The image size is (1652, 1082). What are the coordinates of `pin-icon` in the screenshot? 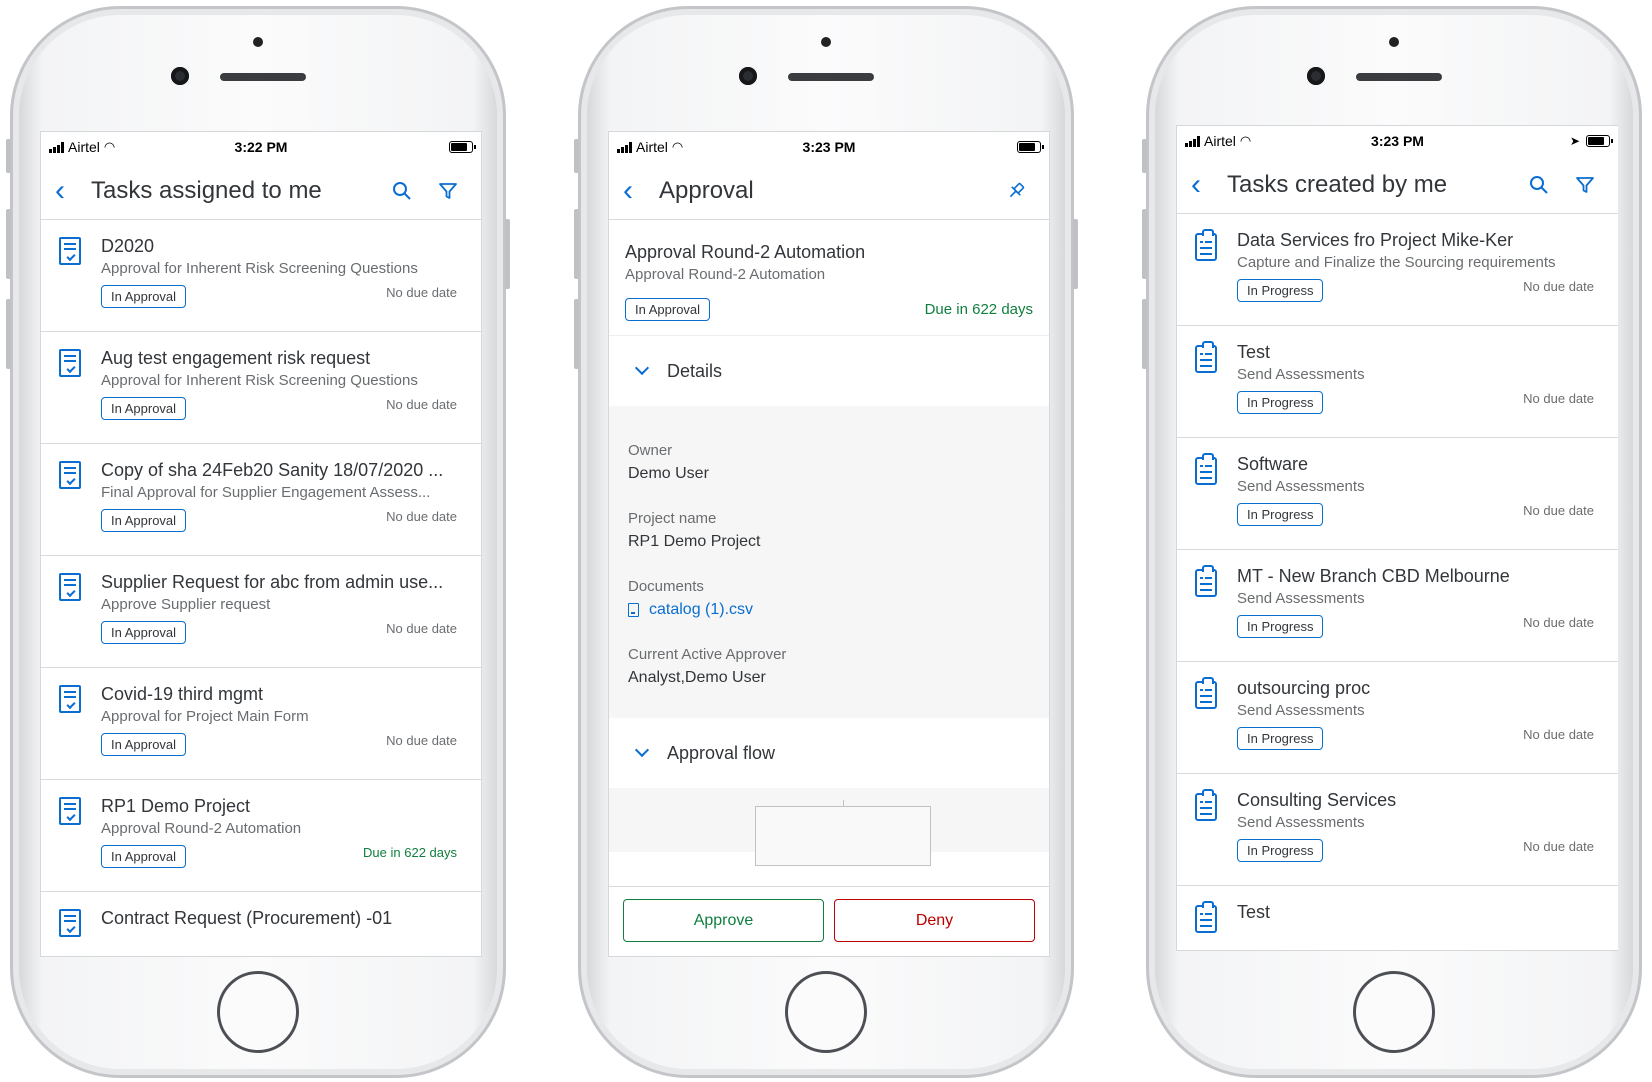 It's located at (1016, 191).